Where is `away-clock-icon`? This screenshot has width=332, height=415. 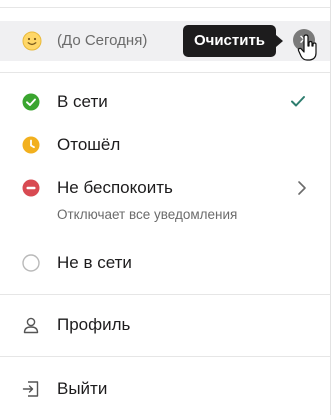 away-clock-icon is located at coordinates (31, 145).